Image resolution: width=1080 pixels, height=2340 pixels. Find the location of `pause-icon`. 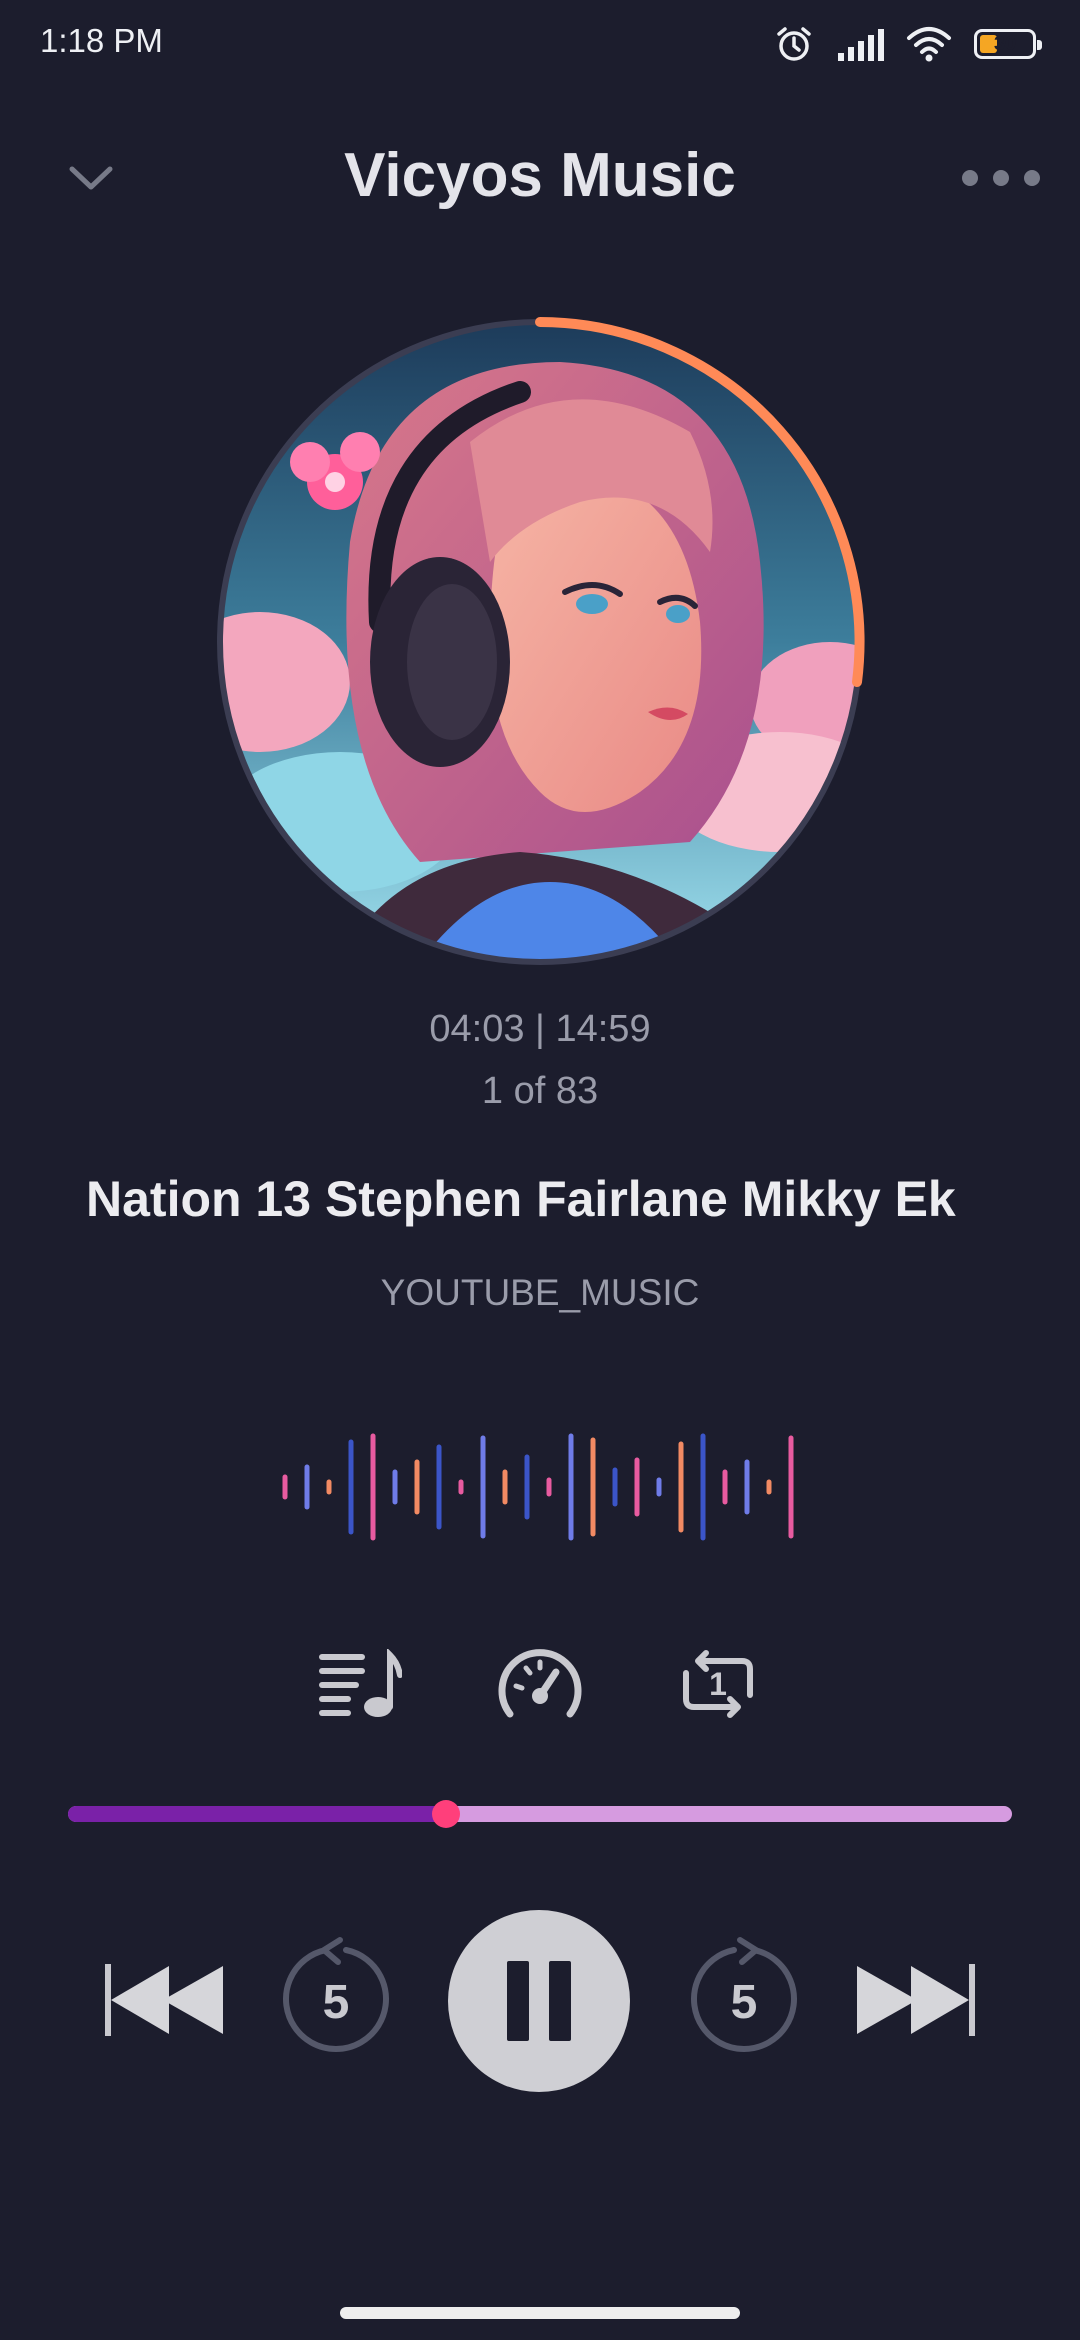

pause-icon is located at coordinates (539, 2001).